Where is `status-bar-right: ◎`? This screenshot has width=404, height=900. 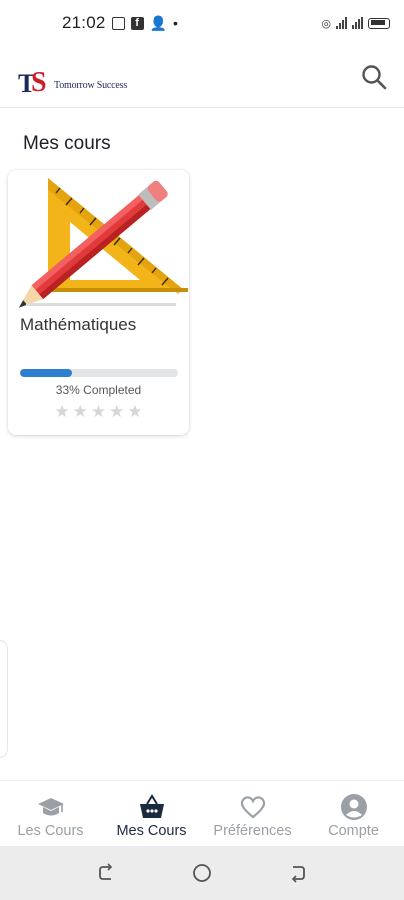 status-bar-right: ◎ is located at coordinates (355, 23).